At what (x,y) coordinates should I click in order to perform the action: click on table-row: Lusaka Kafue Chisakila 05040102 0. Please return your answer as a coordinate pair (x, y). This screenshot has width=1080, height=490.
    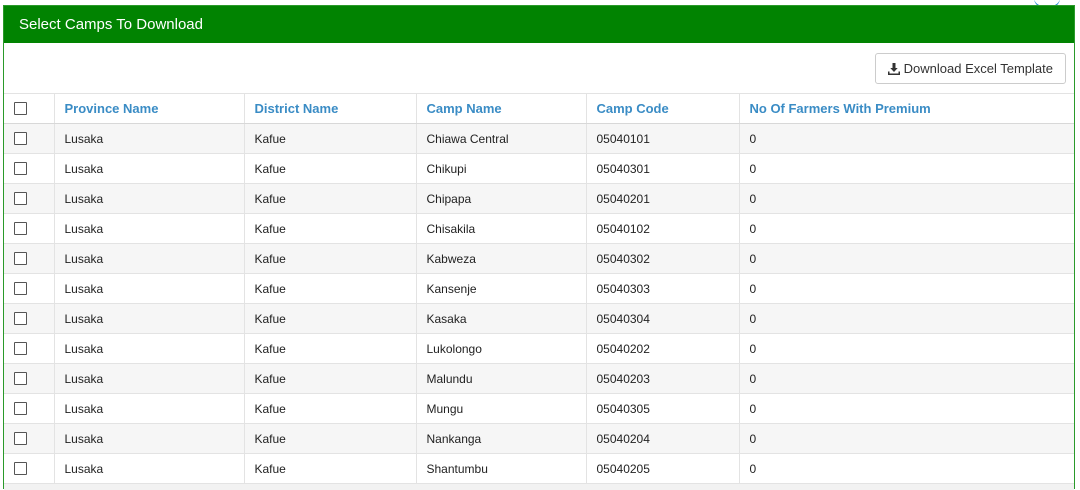
    Looking at the image, I should click on (539, 228).